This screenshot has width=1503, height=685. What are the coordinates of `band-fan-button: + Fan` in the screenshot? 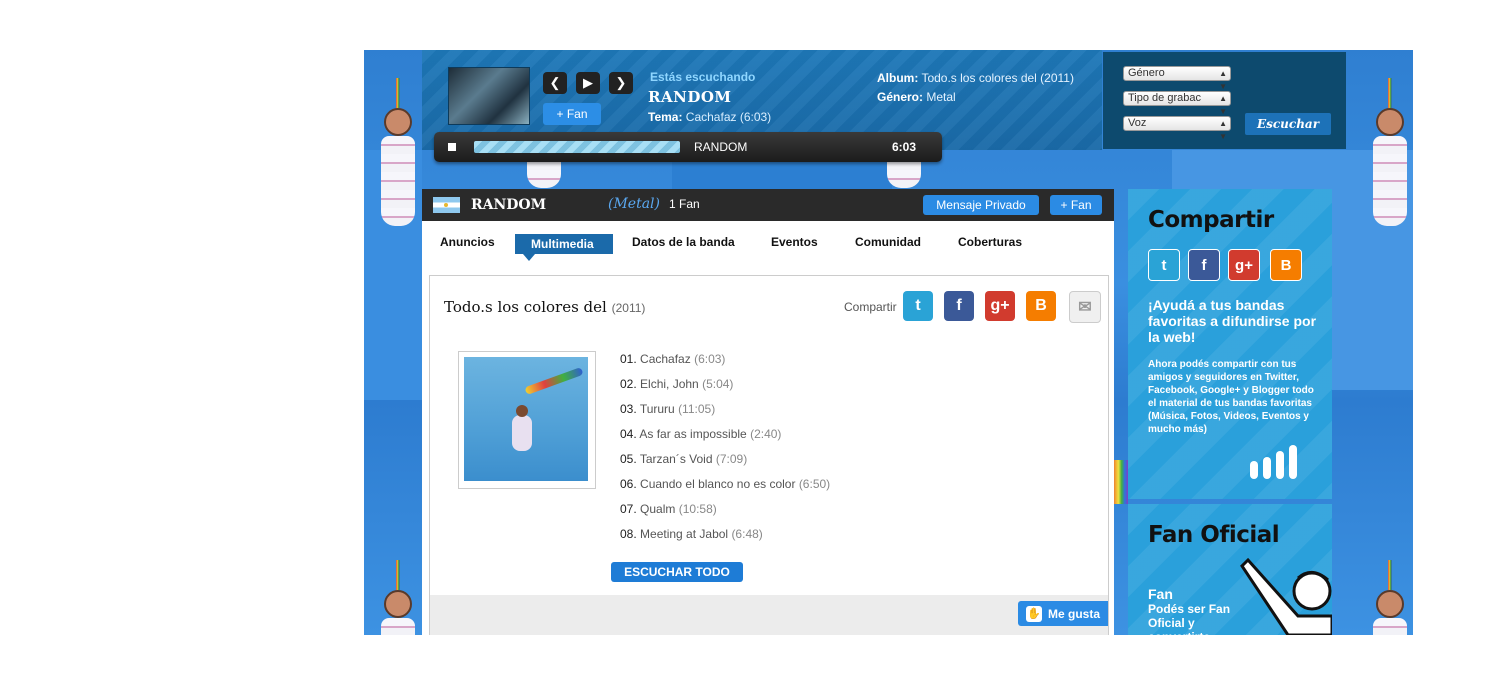 It's located at (1076, 205).